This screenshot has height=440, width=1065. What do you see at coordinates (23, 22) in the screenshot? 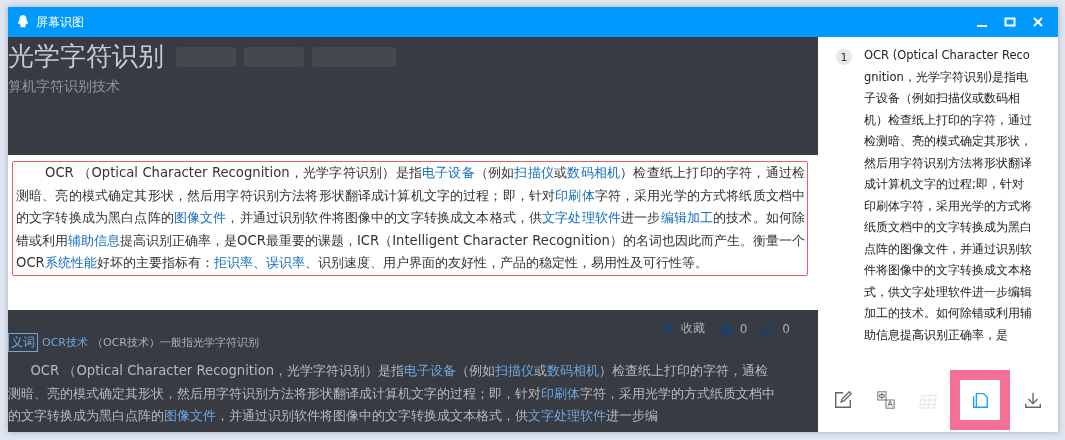
I see `penguin-icon` at bounding box center [23, 22].